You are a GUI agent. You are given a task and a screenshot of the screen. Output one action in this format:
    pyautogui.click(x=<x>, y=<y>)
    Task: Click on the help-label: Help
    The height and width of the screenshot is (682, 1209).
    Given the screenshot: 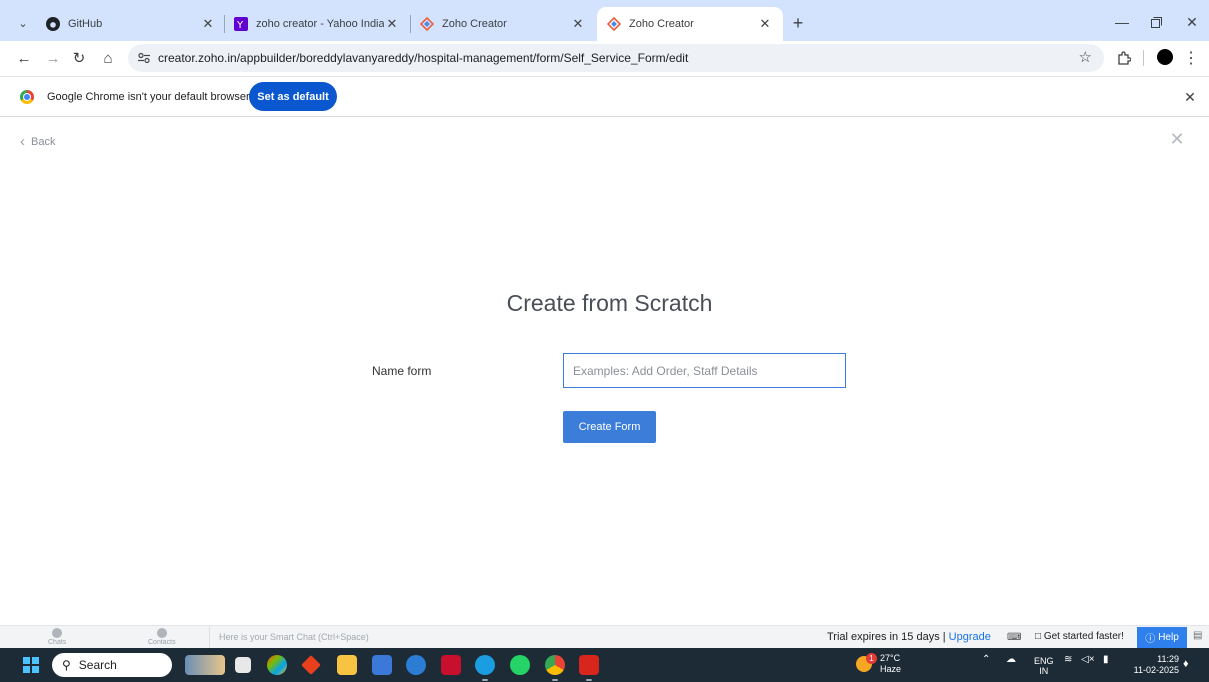 What is the action you would take?
    pyautogui.click(x=1168, y=637)
    